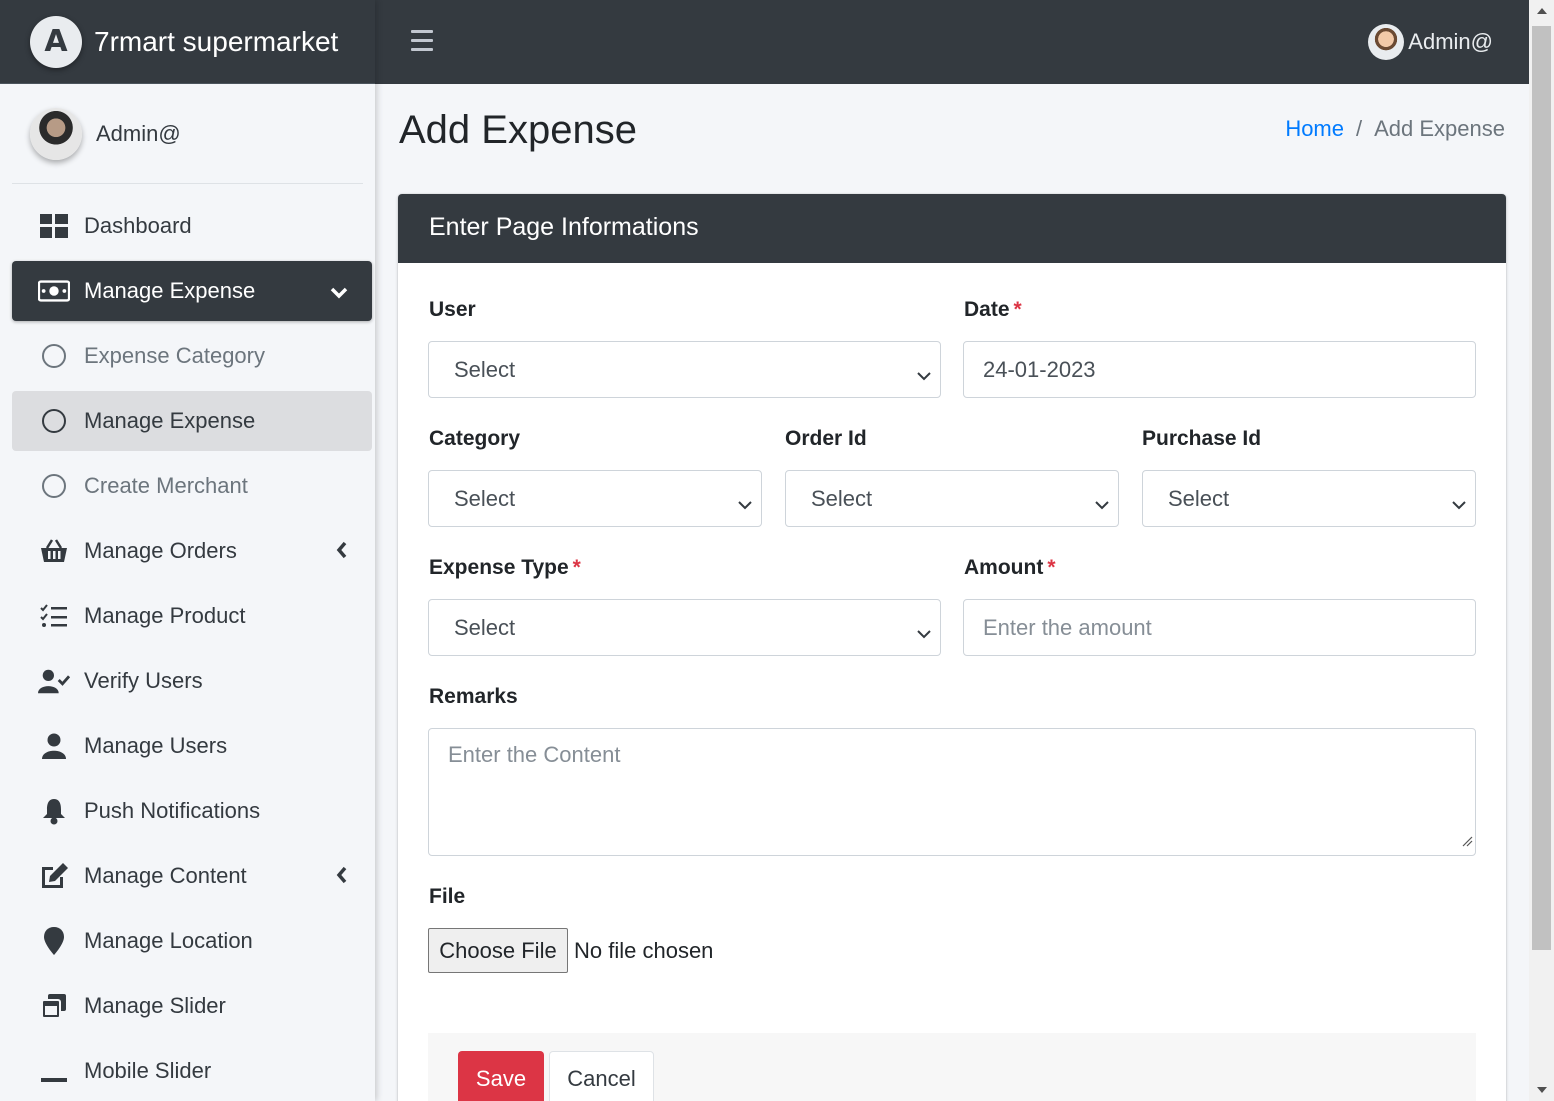 This screenshot has height=1101, width=1554. What do you see at coordinates (505, 567) in the screenshot?
I see `expense-type-label: Expense Type *` at bounding box center [505, 567].